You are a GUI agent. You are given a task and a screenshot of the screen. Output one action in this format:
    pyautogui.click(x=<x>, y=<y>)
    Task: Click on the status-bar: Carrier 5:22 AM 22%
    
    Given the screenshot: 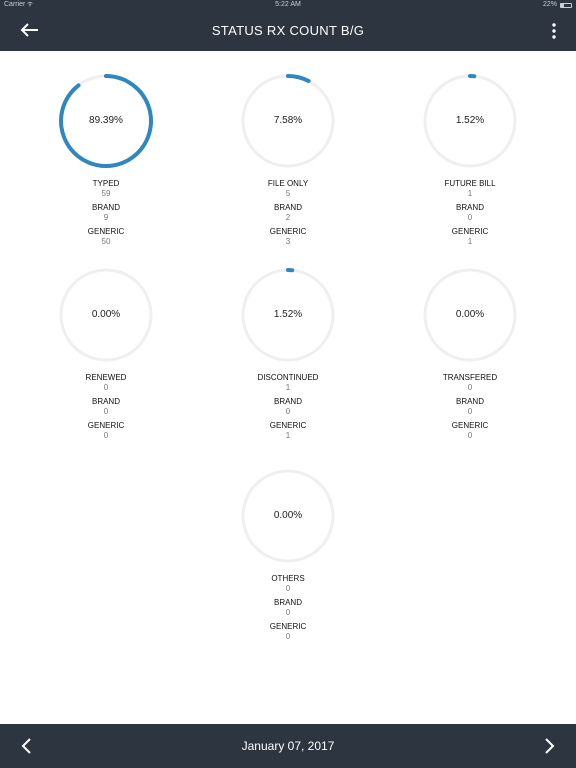 What is the action you would take?
    pyautogui.click(x=288, y=5)
    